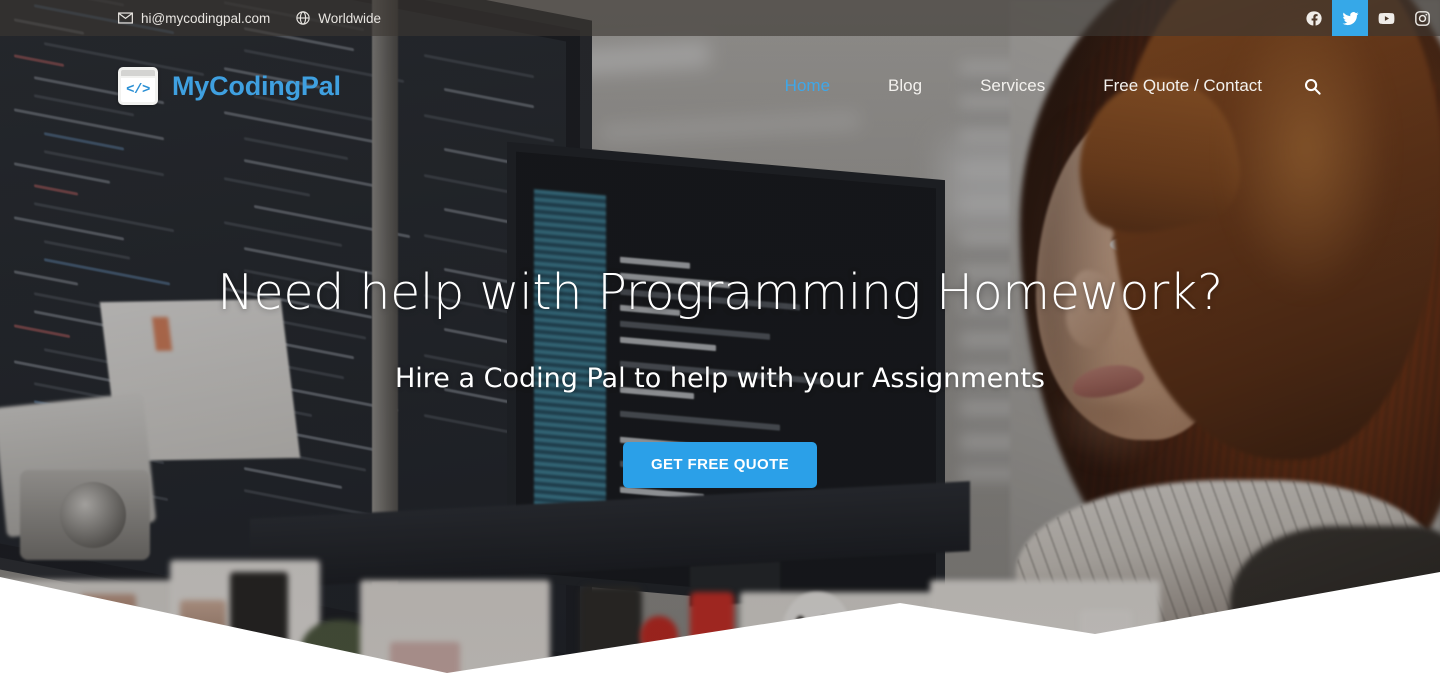  I want to click on topbar-contact-group: hi@mycodingpal.com Worldwide, so click(249, 18).